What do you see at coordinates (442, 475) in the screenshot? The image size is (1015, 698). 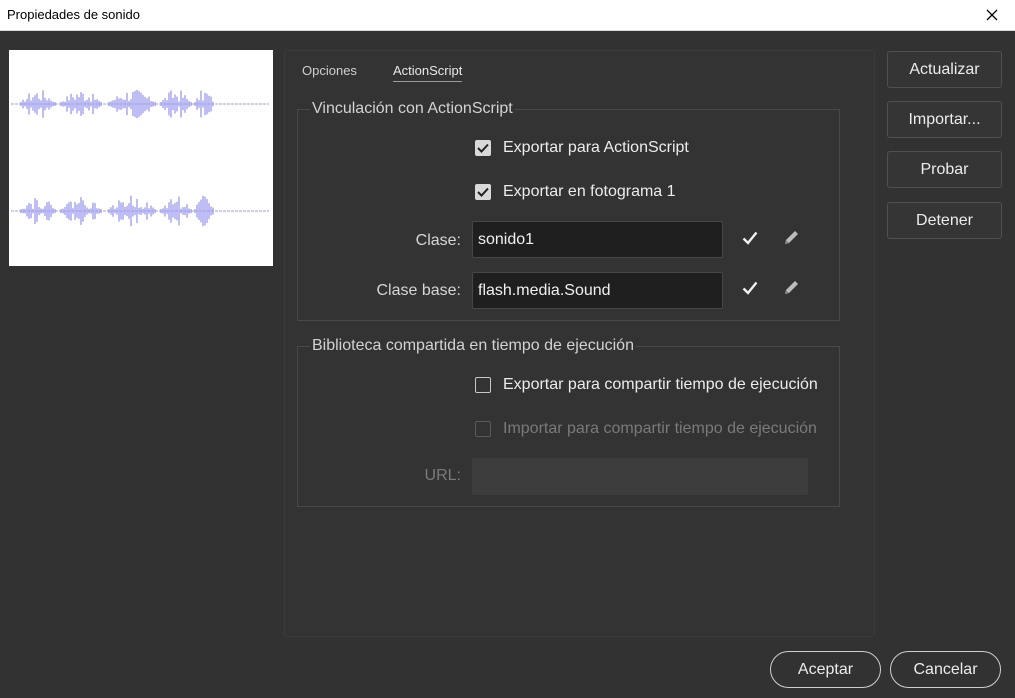 I see `url-label: URL:` at bounding box center [442, 475].